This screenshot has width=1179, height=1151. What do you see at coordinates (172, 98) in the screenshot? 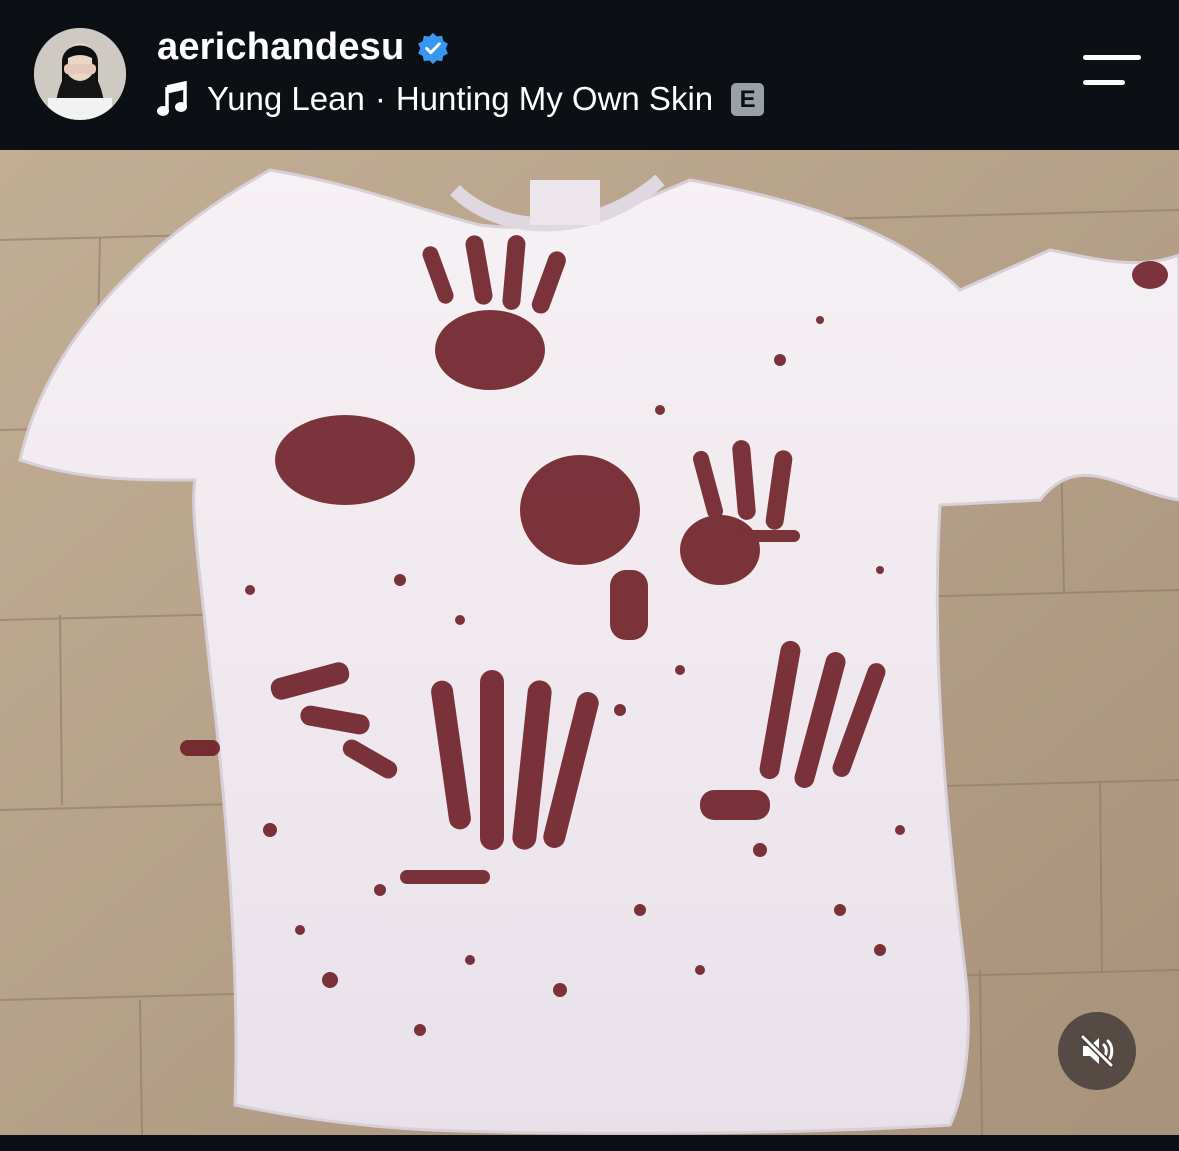
I see `music-note-icon` at bounding box center [172, 98].